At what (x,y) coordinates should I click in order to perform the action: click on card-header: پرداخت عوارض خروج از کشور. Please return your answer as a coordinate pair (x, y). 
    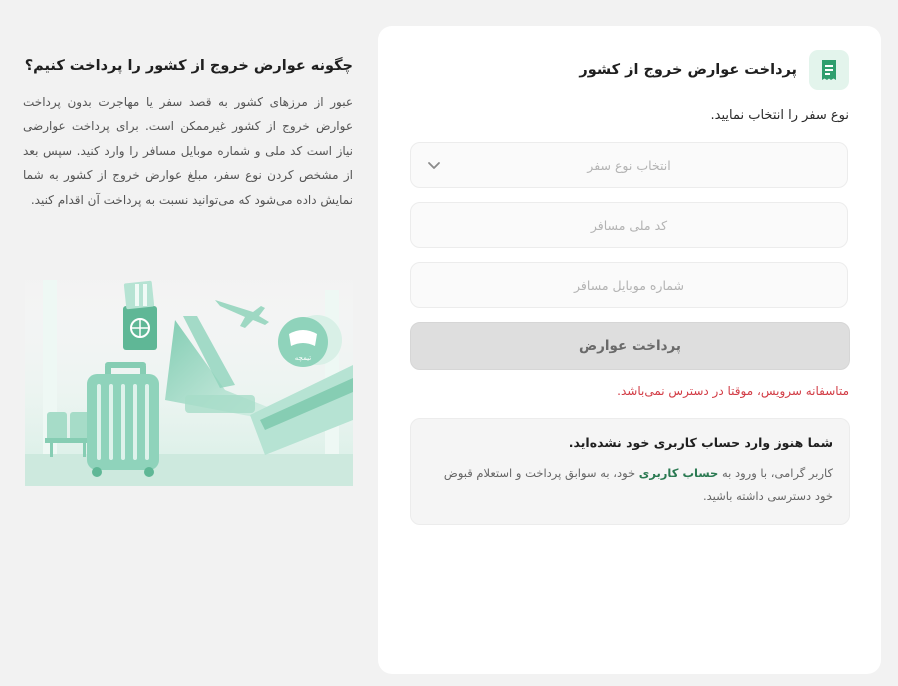
    Looking at the image, I should click on (714, 70).